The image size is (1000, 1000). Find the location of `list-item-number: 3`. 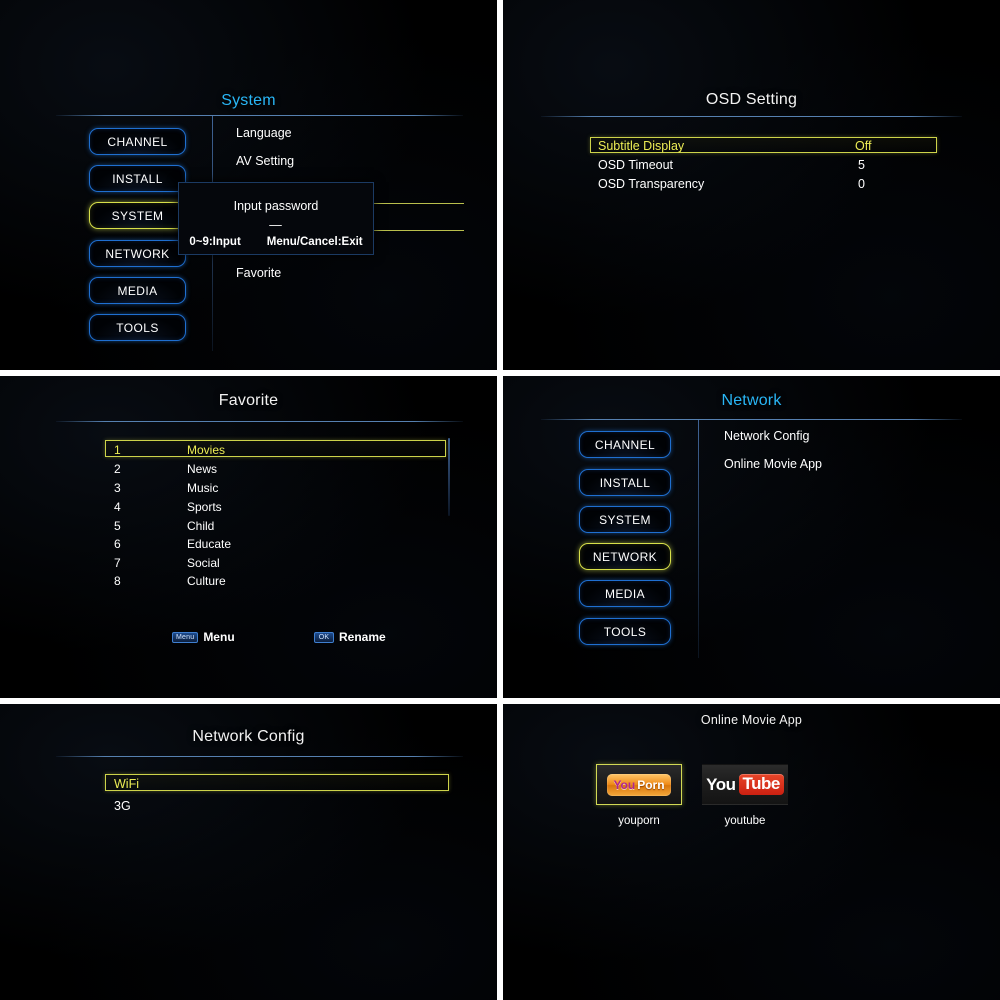

list-item-number: 3 is located at coordinates (117, 488).